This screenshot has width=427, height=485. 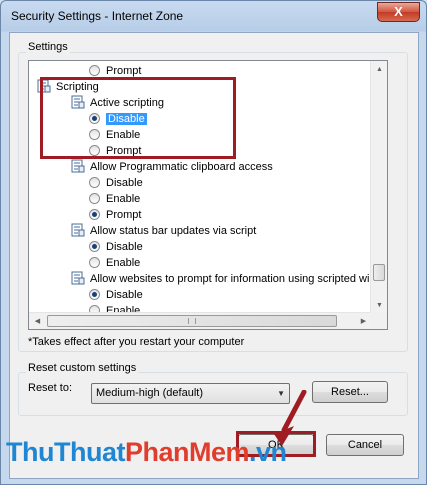 What do you see at coordinates (187, 452) in the screenshot?
I see `watermark-part2: PhanMem` at bounding box center [187, 452].